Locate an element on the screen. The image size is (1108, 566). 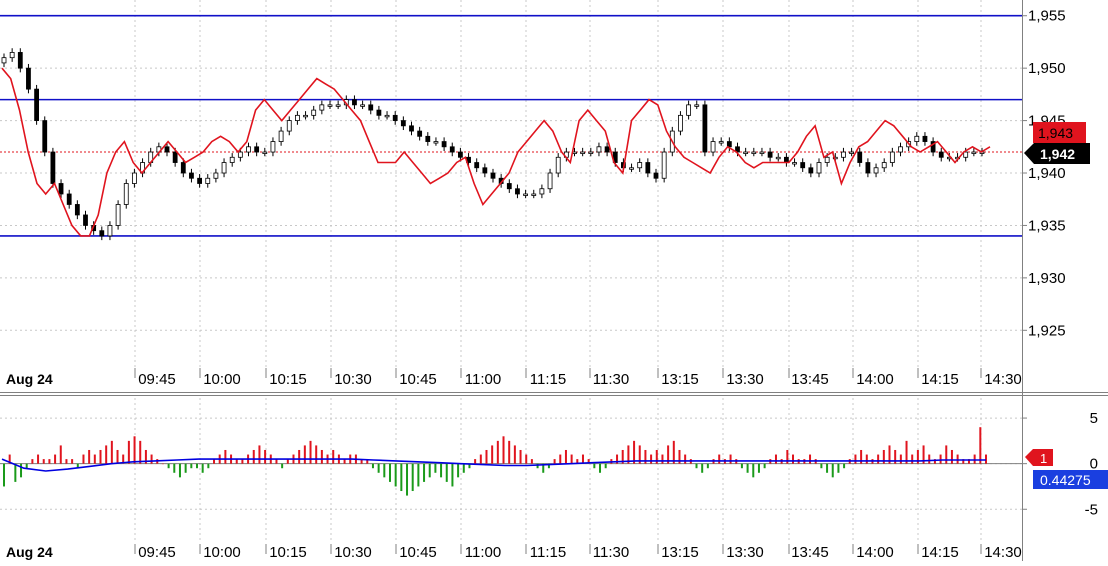
indicator-x-tick-label: 09:45 is located at coordinates (157, 552).